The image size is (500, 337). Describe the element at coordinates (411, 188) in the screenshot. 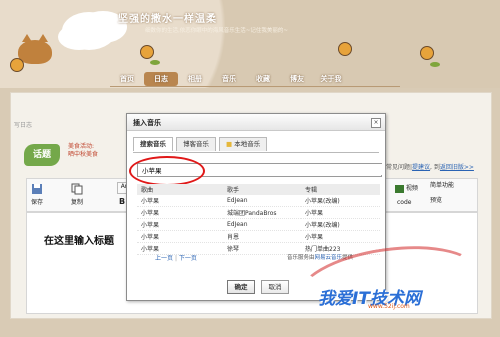

I see `video-label: 视频` at that location.